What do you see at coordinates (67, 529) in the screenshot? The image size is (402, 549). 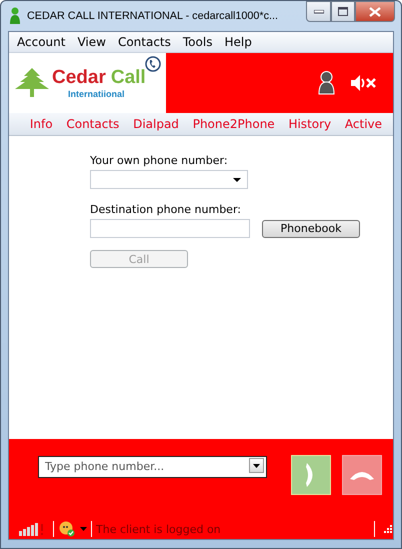 I see `smiley-status-icon` at bounding box center [67, 529].